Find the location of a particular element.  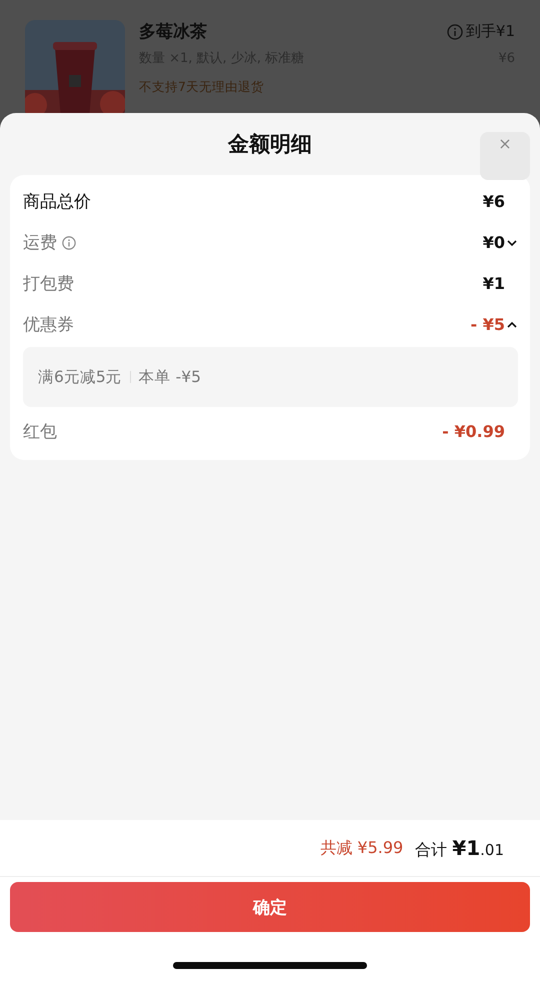

return-notice: 不支持7天无理由退货 is located at coordinates (202, 87).